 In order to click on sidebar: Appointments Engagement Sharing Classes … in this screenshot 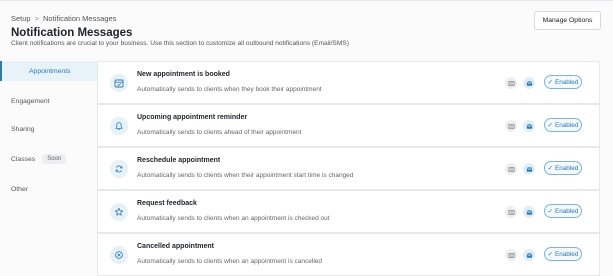, I will do `click(49, 168)`.